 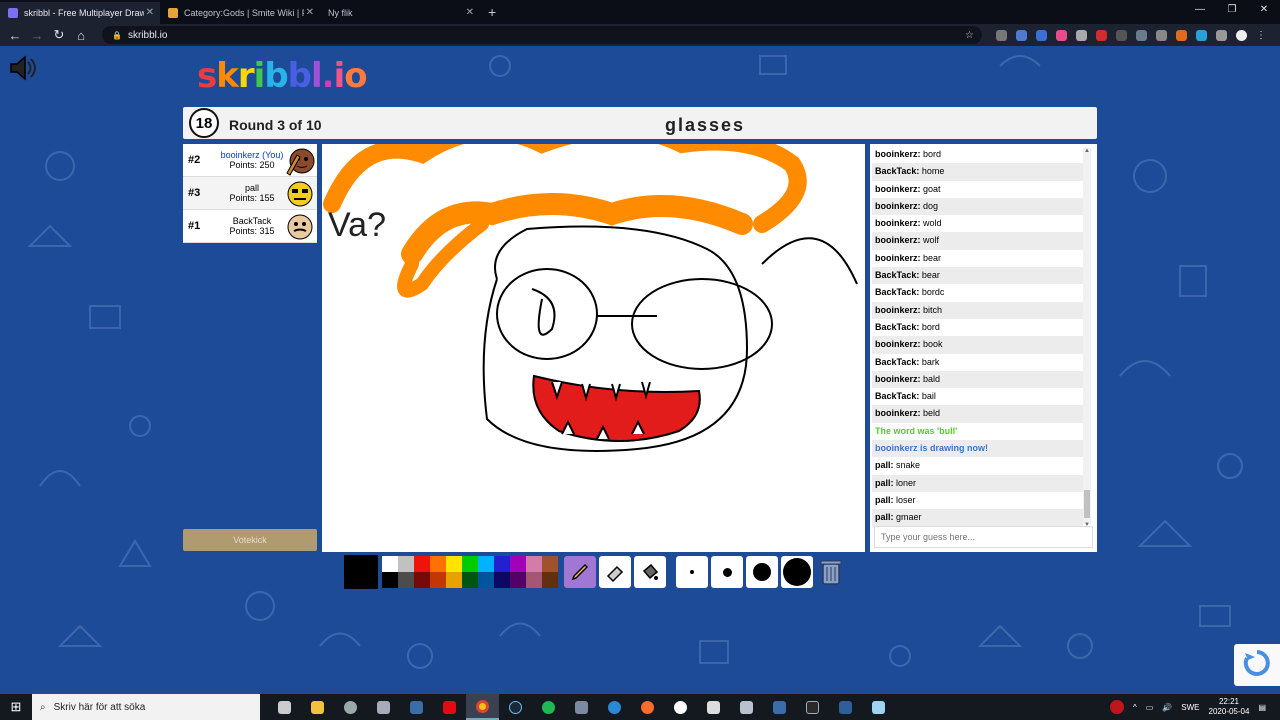 I want to click on language-indicator: SWE, so click(x=1190, y=707).